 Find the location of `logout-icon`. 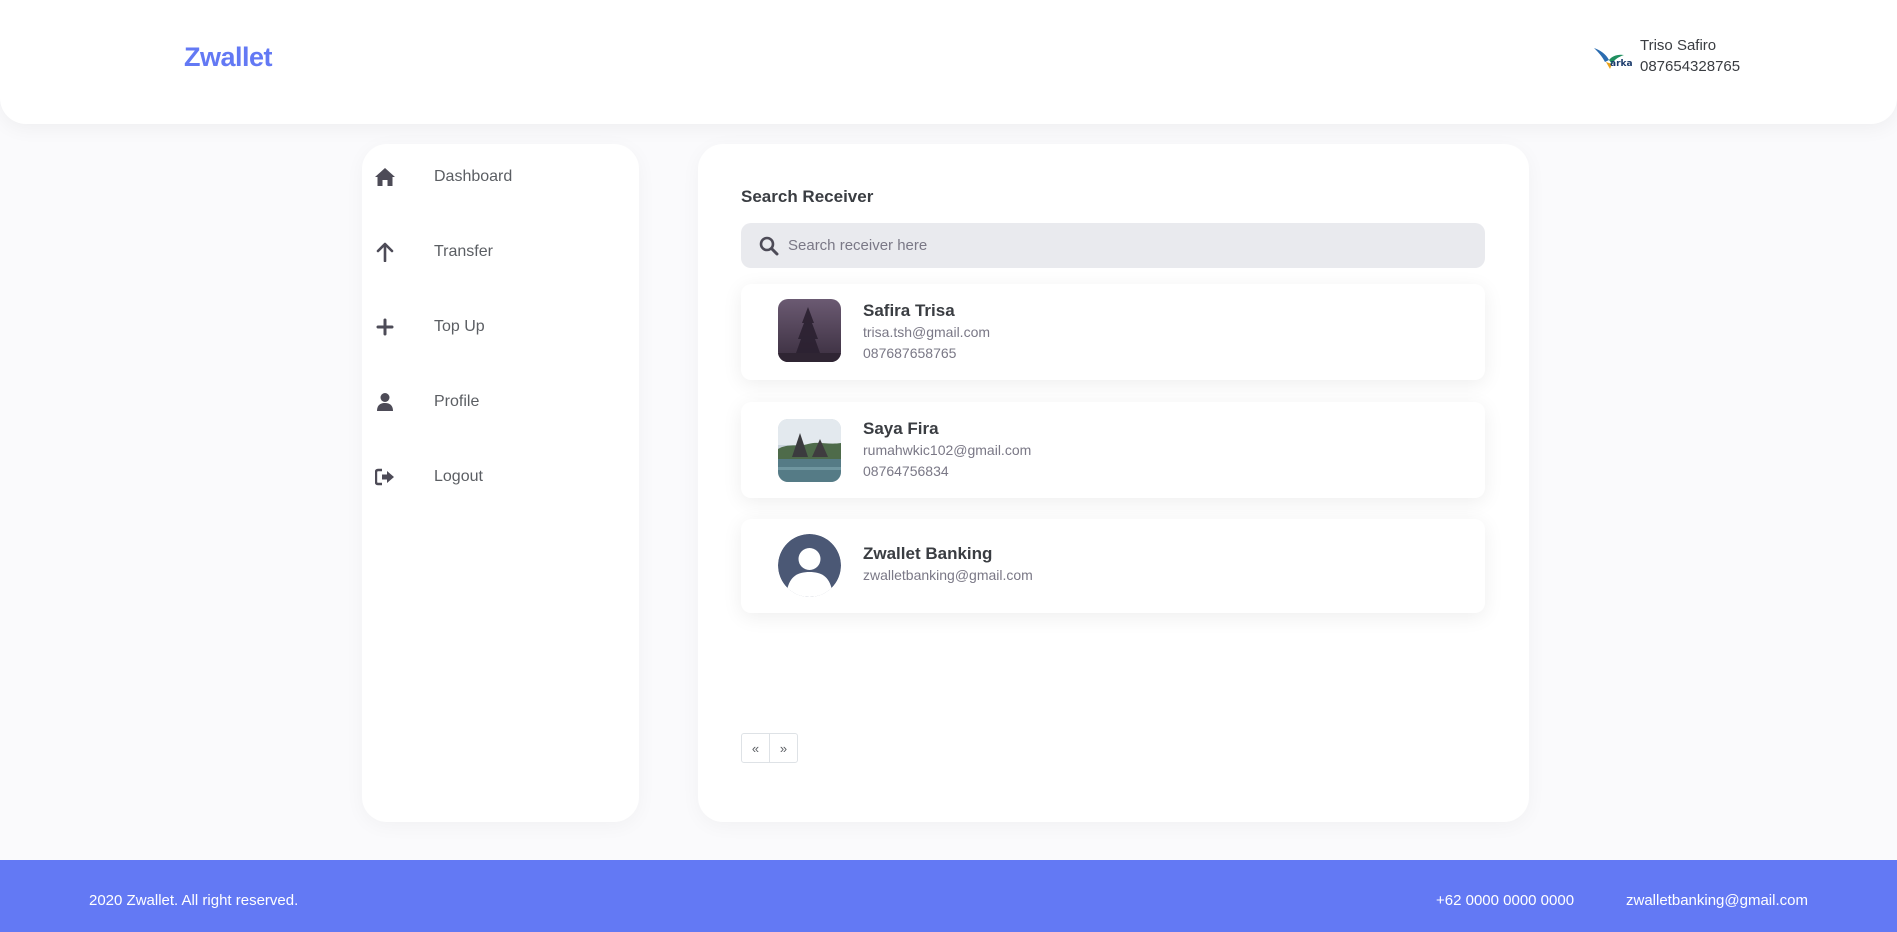

logout-icon is located at coordinates (385, 477).